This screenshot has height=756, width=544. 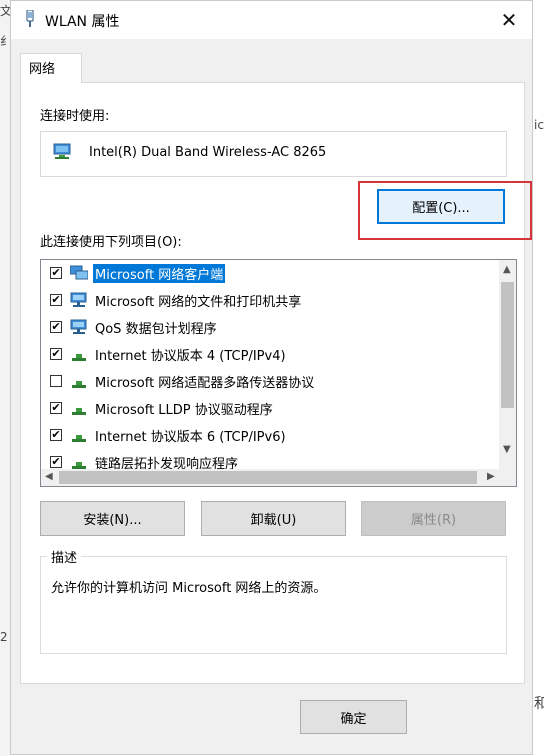 What do you see at coordinates (205, 383) in the screenshot?
I see `item-label: Microsoft 网络适配器多路传送器协议` at bounding box center [205, 383].